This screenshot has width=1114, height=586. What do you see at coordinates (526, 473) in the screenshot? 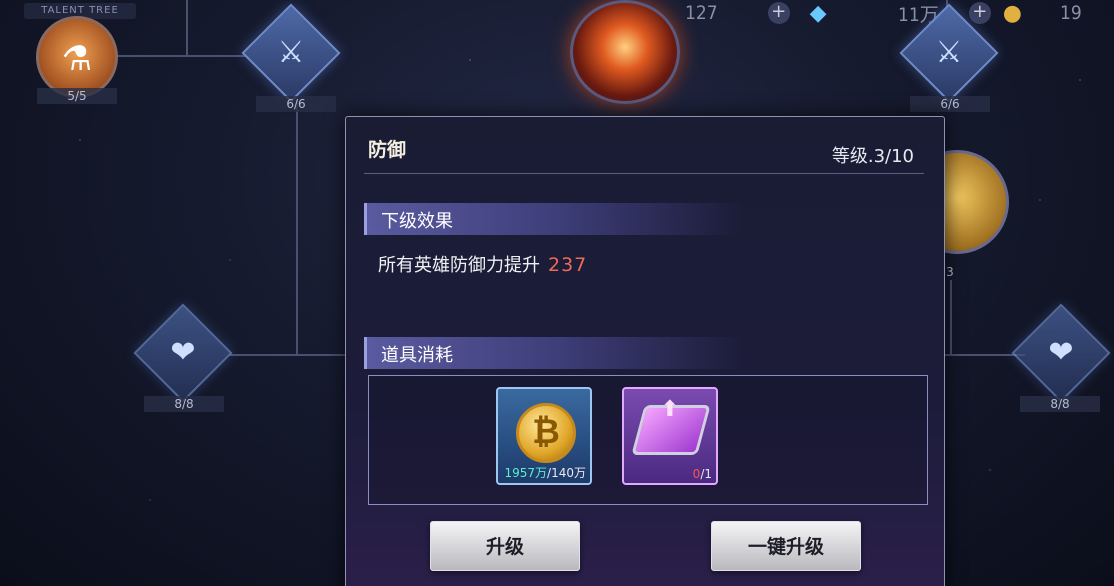
I see `gold-coin-have: 1957万` at bounding box center [526, 473].